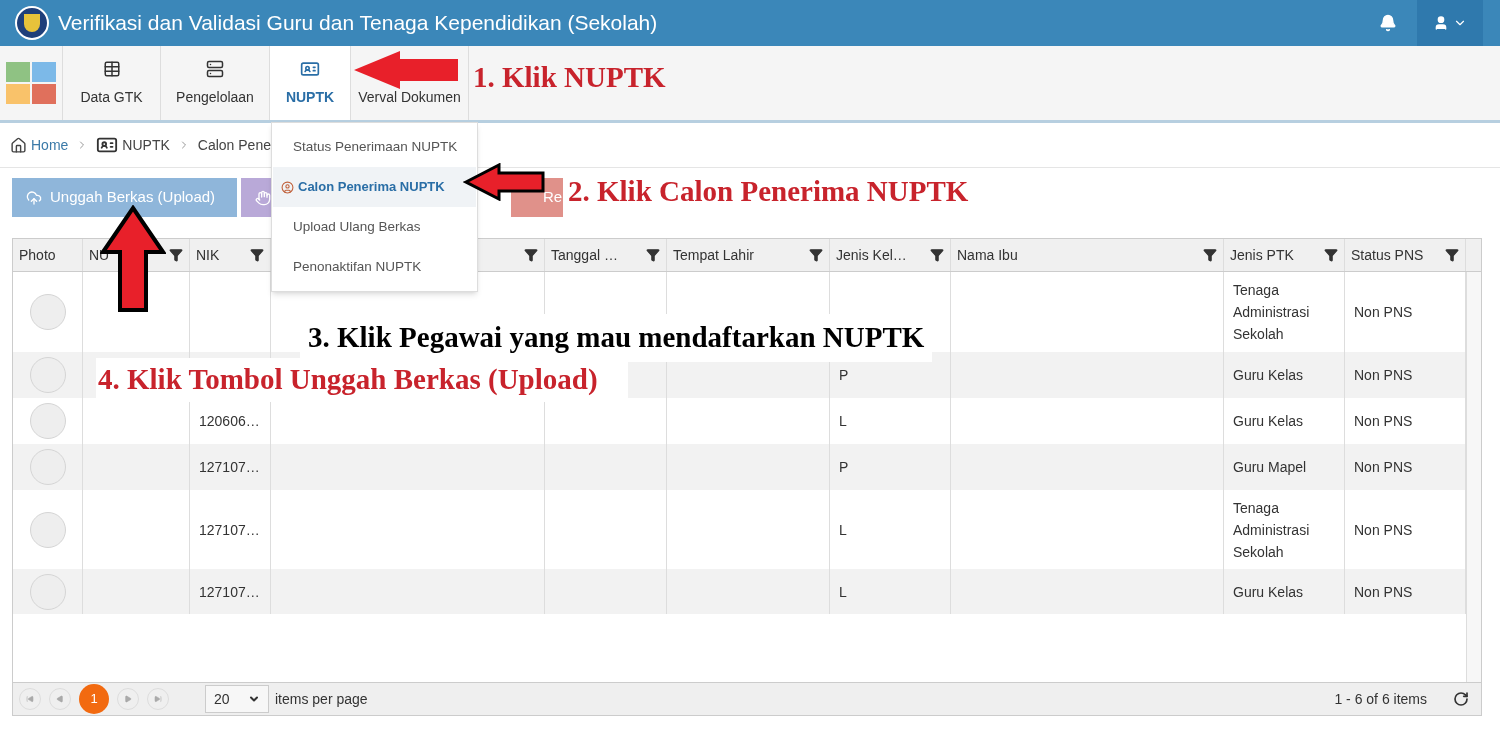 This screenshot has height=744, width=1500. I want to click on page-size-select: 20, so click(237, 699).